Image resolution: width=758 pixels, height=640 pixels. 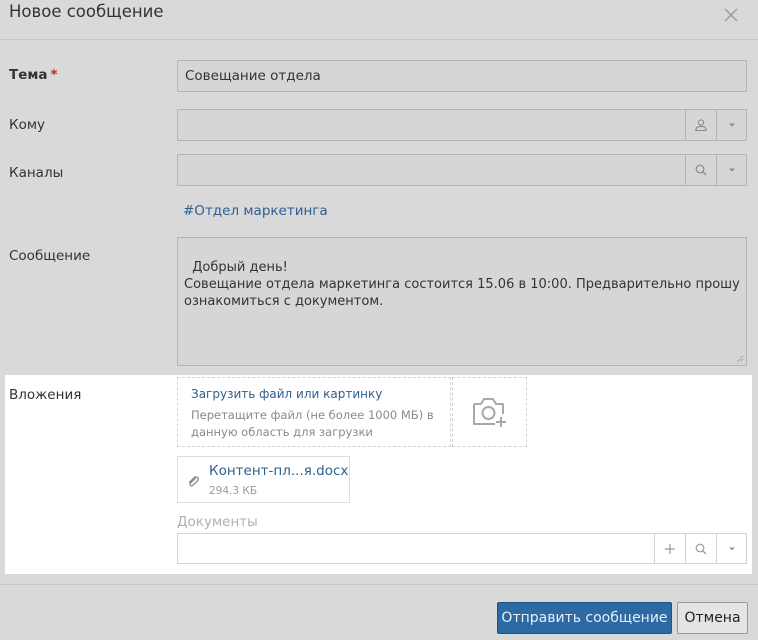 What do you see at coordinates (217, 522) in the screenshot?
I see `documents-label: Документы` at bounding box center [217, 522].